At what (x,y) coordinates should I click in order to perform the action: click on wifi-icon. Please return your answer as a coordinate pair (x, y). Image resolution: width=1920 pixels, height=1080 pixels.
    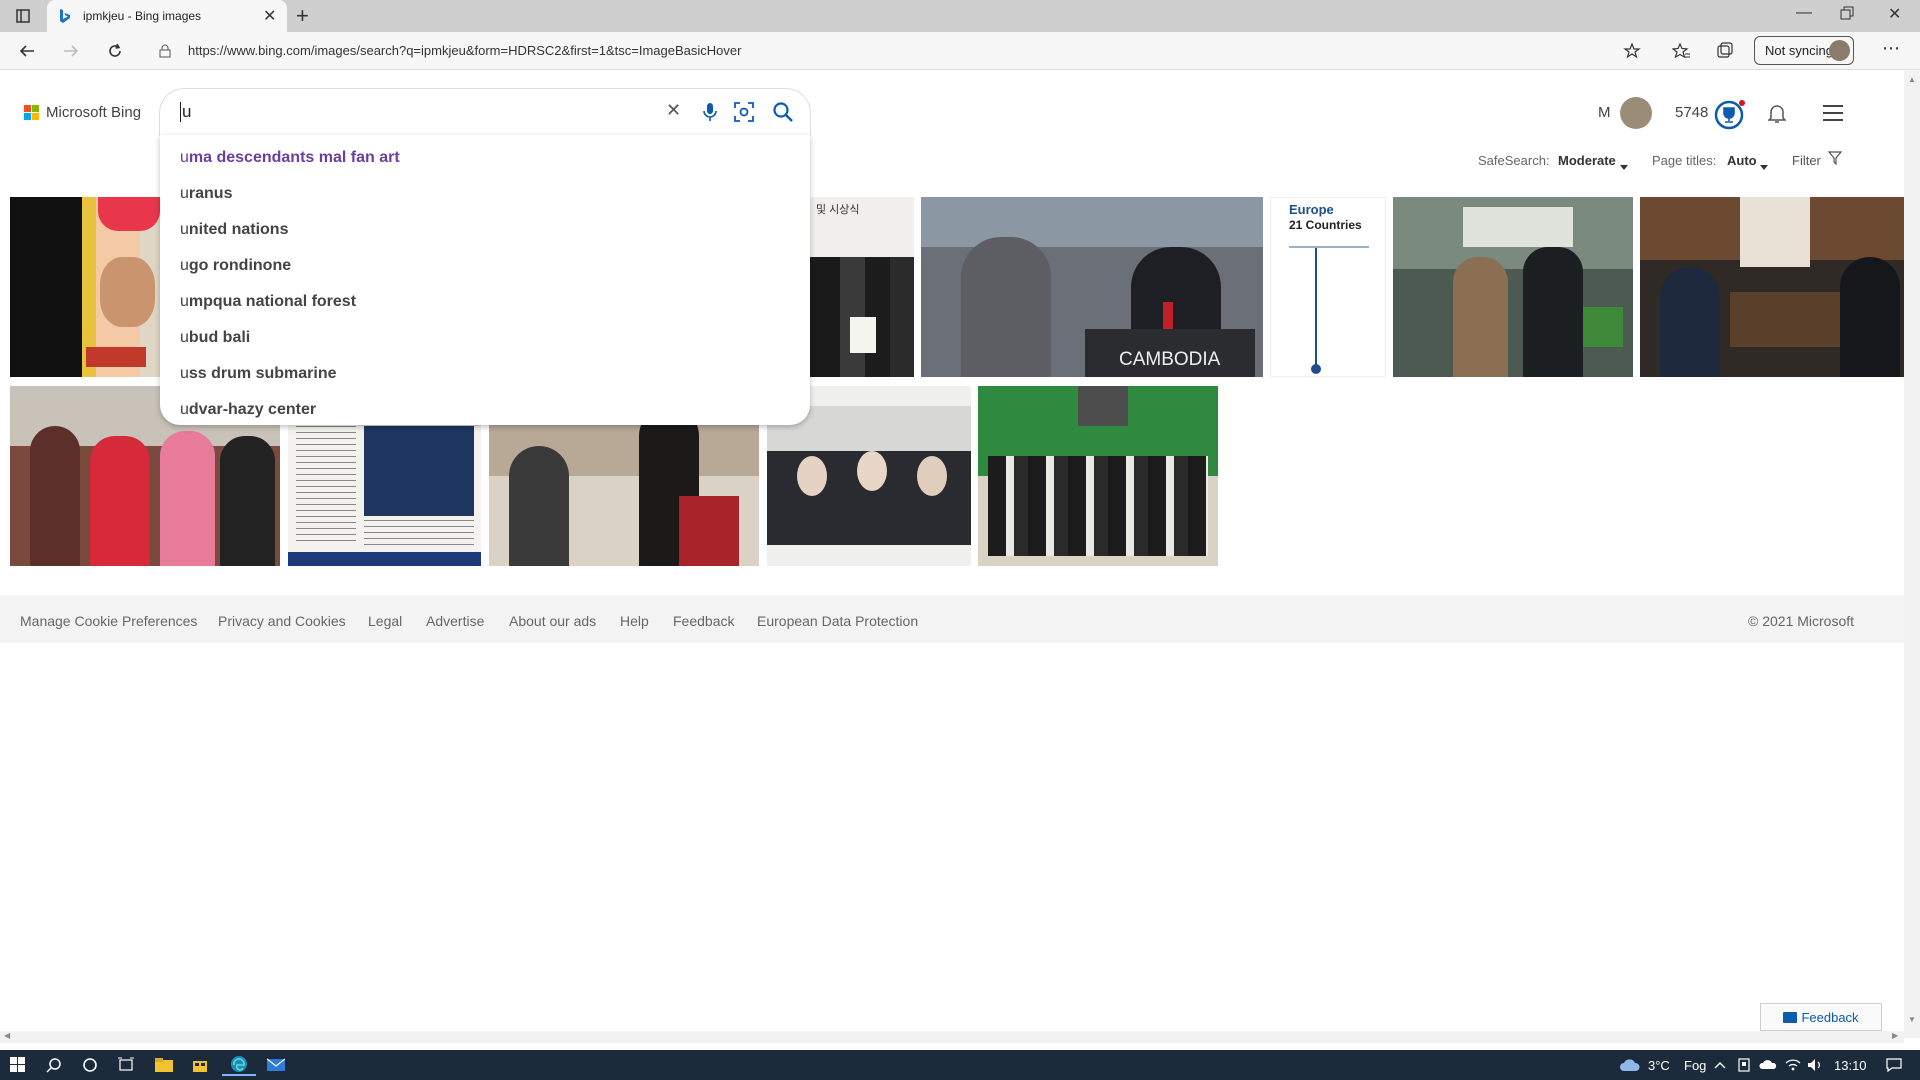
    Looking at the image, I should click on (1793, 1065).